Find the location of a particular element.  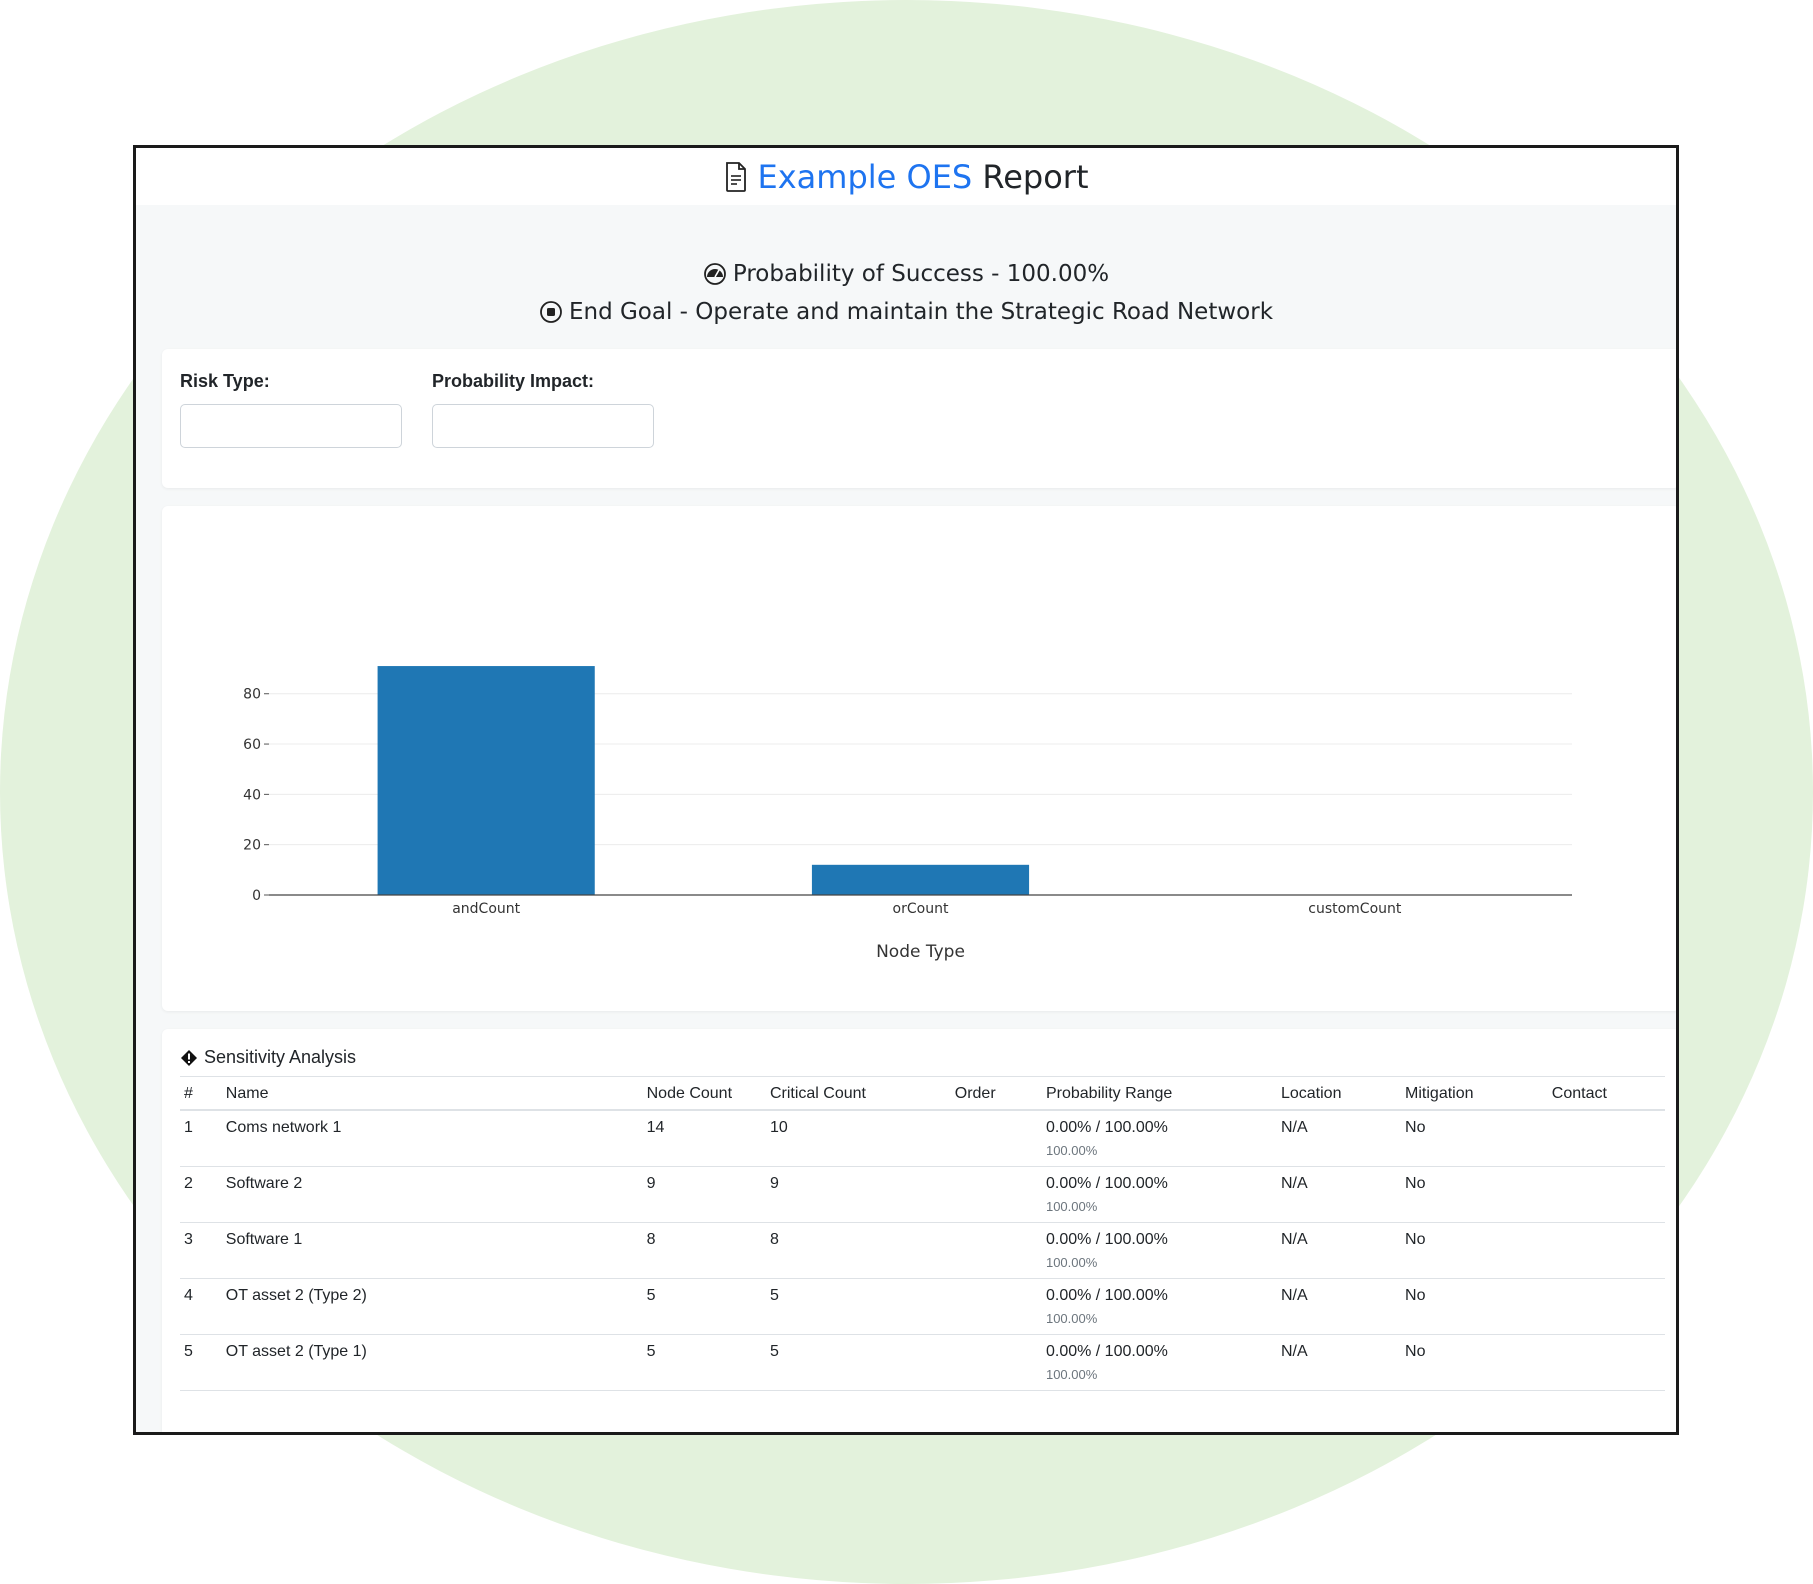

cell-name: Coms network 1 is located at coordinates (432, 1138).